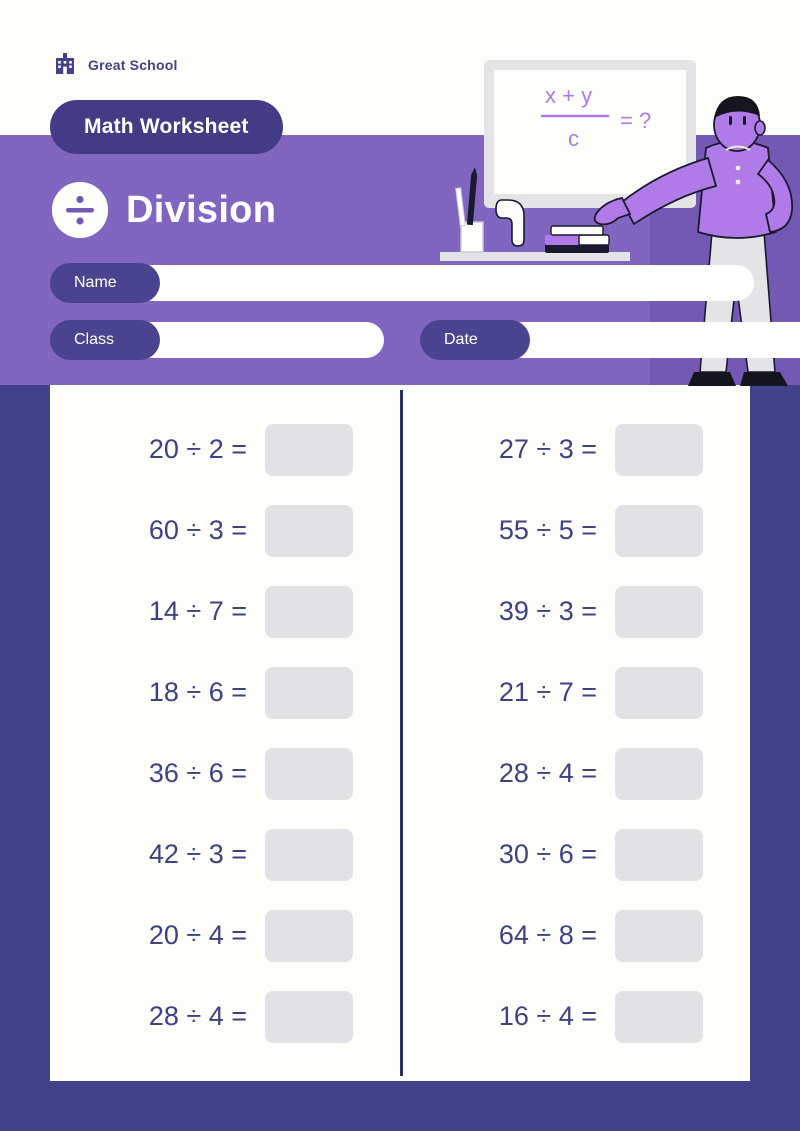 This screenshot has height=1131, width=800. I want to click on problem-row: 27 ÷ 3 =, so click(575, 449).